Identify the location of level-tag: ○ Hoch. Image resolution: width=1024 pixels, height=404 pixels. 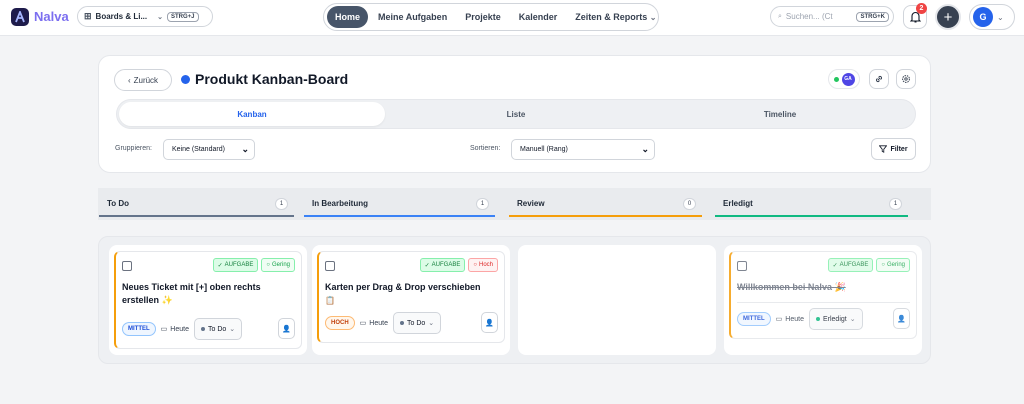
(483, 265).